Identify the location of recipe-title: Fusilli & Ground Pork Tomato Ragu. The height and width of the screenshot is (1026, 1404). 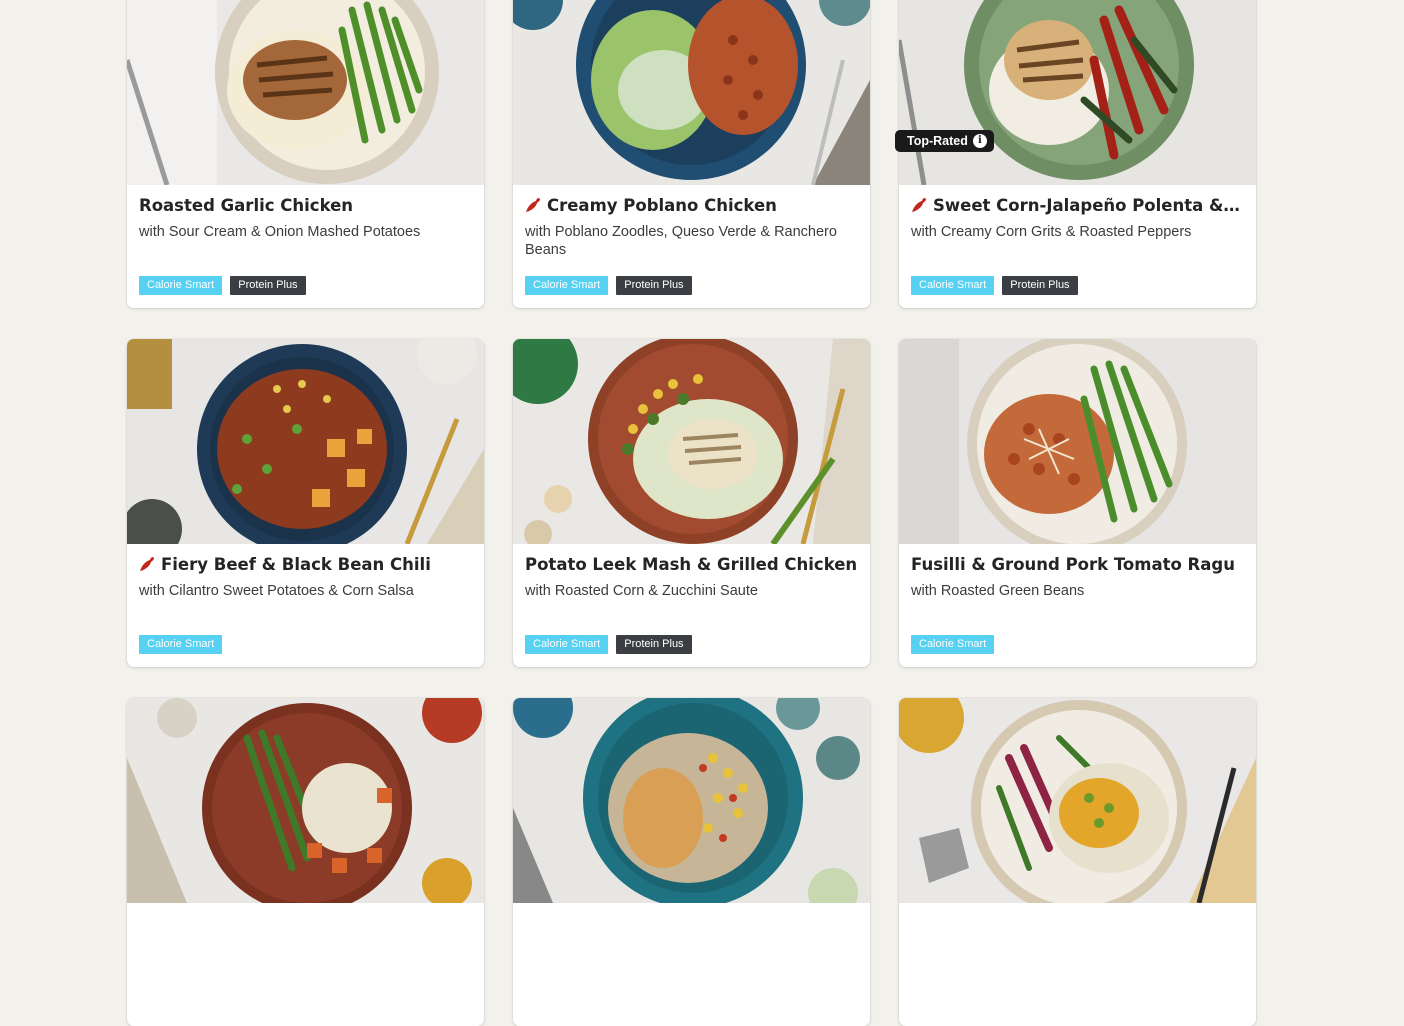
(1073, 564).